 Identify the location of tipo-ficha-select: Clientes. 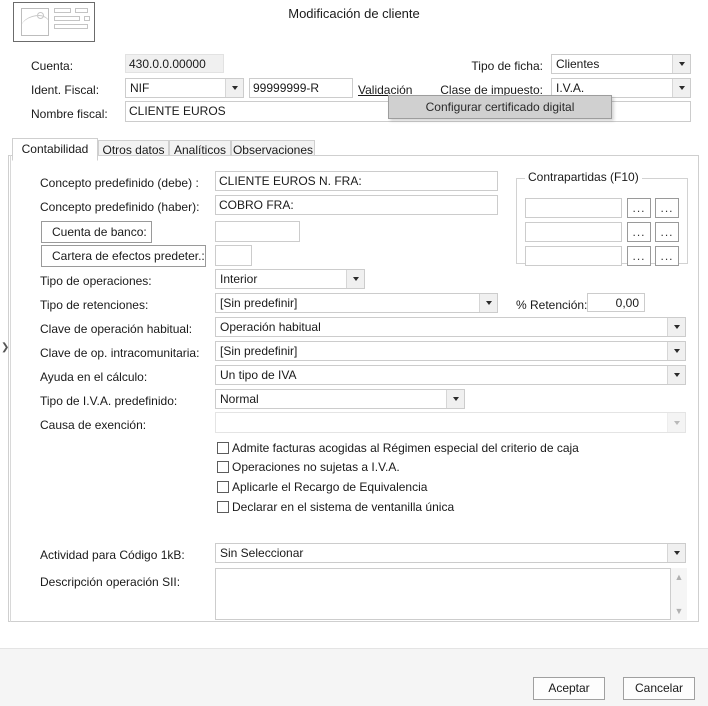
(621, 64).